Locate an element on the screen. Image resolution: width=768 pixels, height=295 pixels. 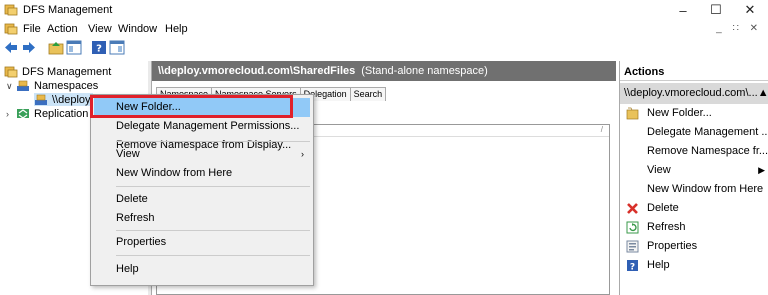
menu-bar: File Action View Window Help _ ∷ ✕ is located at coordinates (384, 29).